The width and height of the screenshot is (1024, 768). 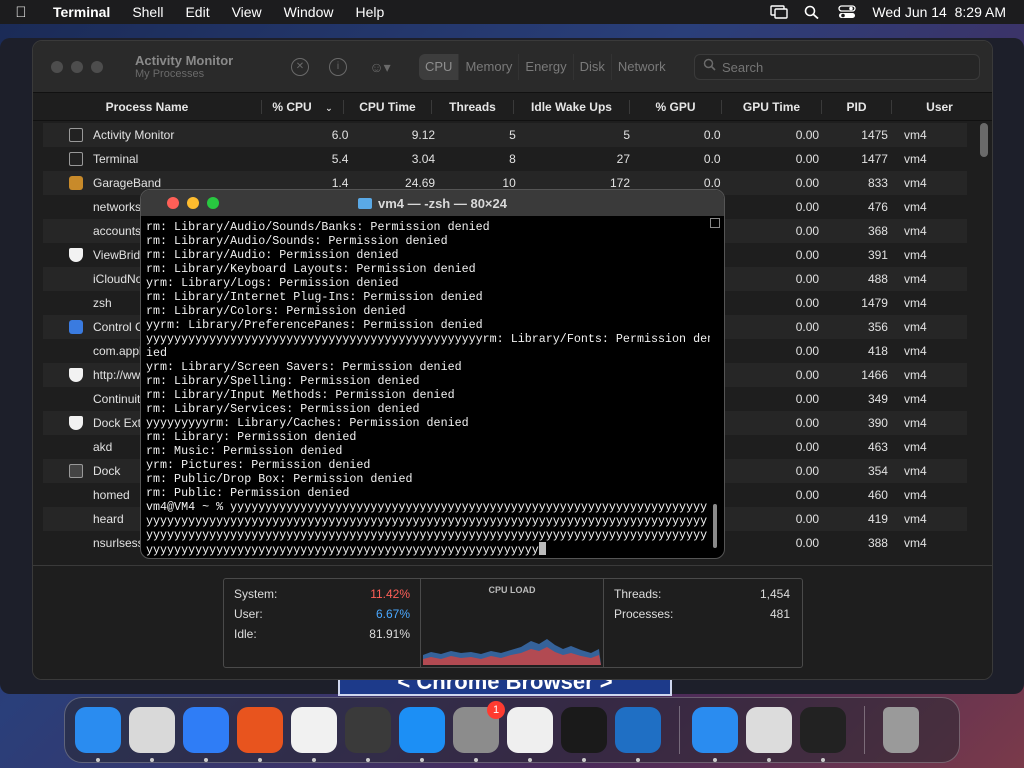 I want to click on pid-cell: 356, so click(x=877, y=327).